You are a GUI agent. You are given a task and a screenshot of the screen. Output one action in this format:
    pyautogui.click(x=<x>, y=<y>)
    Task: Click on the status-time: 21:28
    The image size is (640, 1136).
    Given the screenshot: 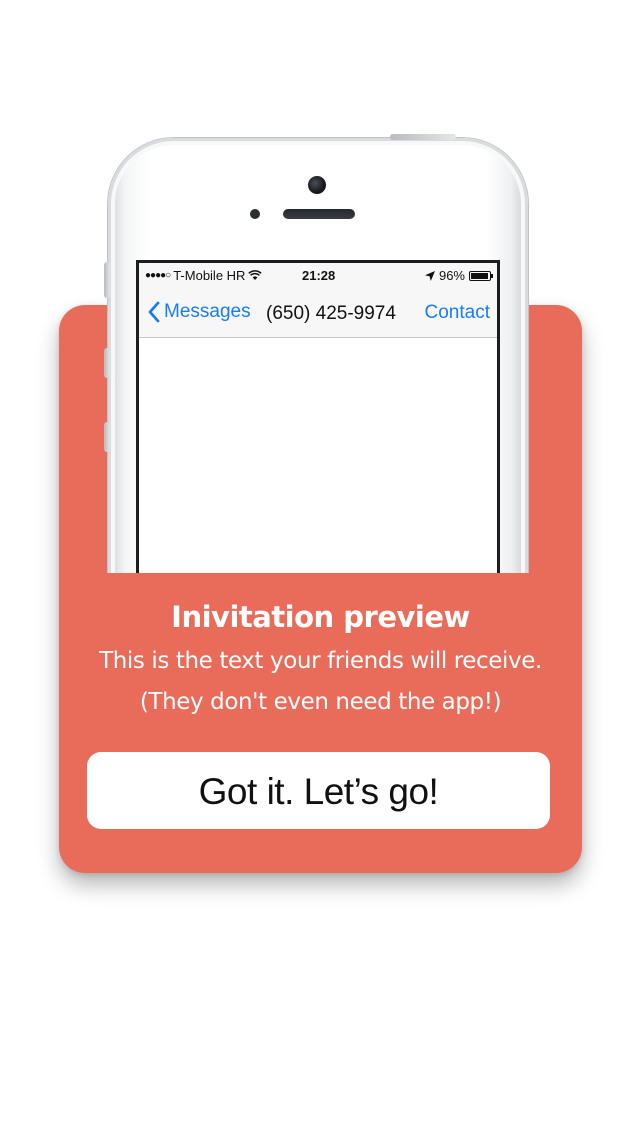 What is the action you would take?
    pyautogui.click(x=319, y=275)
    